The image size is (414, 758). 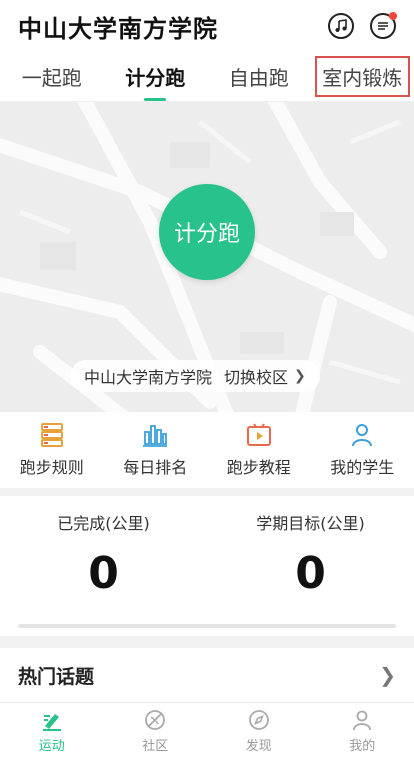 What do you see at coordinates (155, 719) in the screenshot?
I see `community-icon` at bounding box center [155, 719].